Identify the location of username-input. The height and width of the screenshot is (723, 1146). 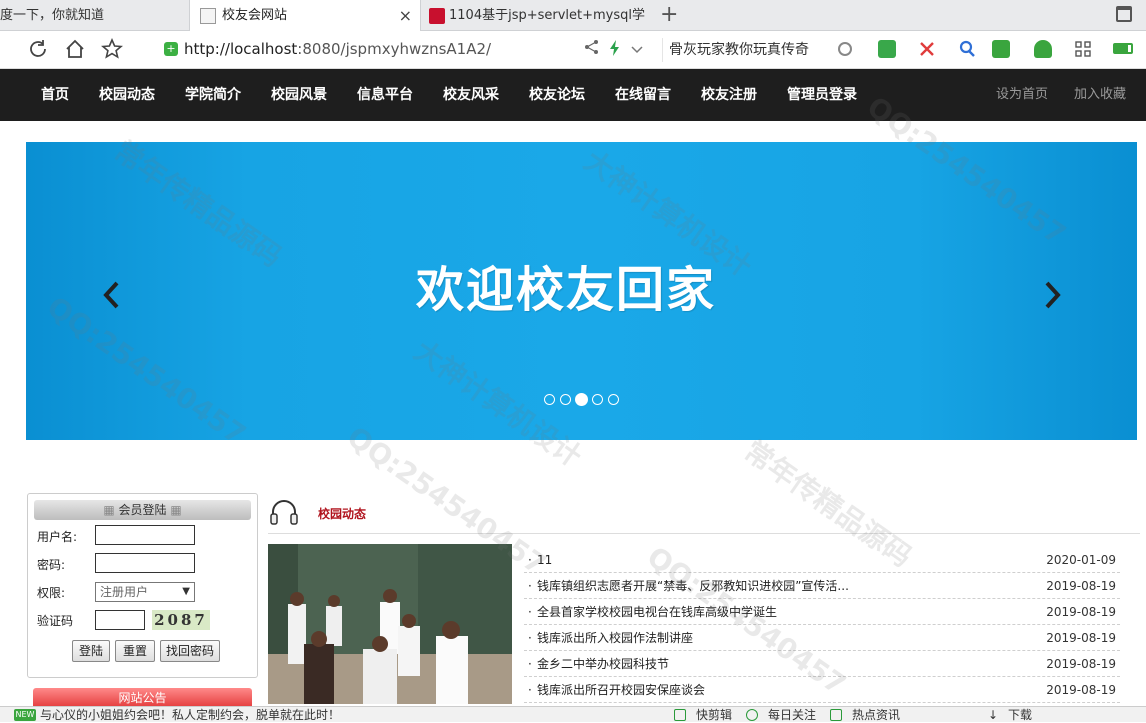
(145, 535).